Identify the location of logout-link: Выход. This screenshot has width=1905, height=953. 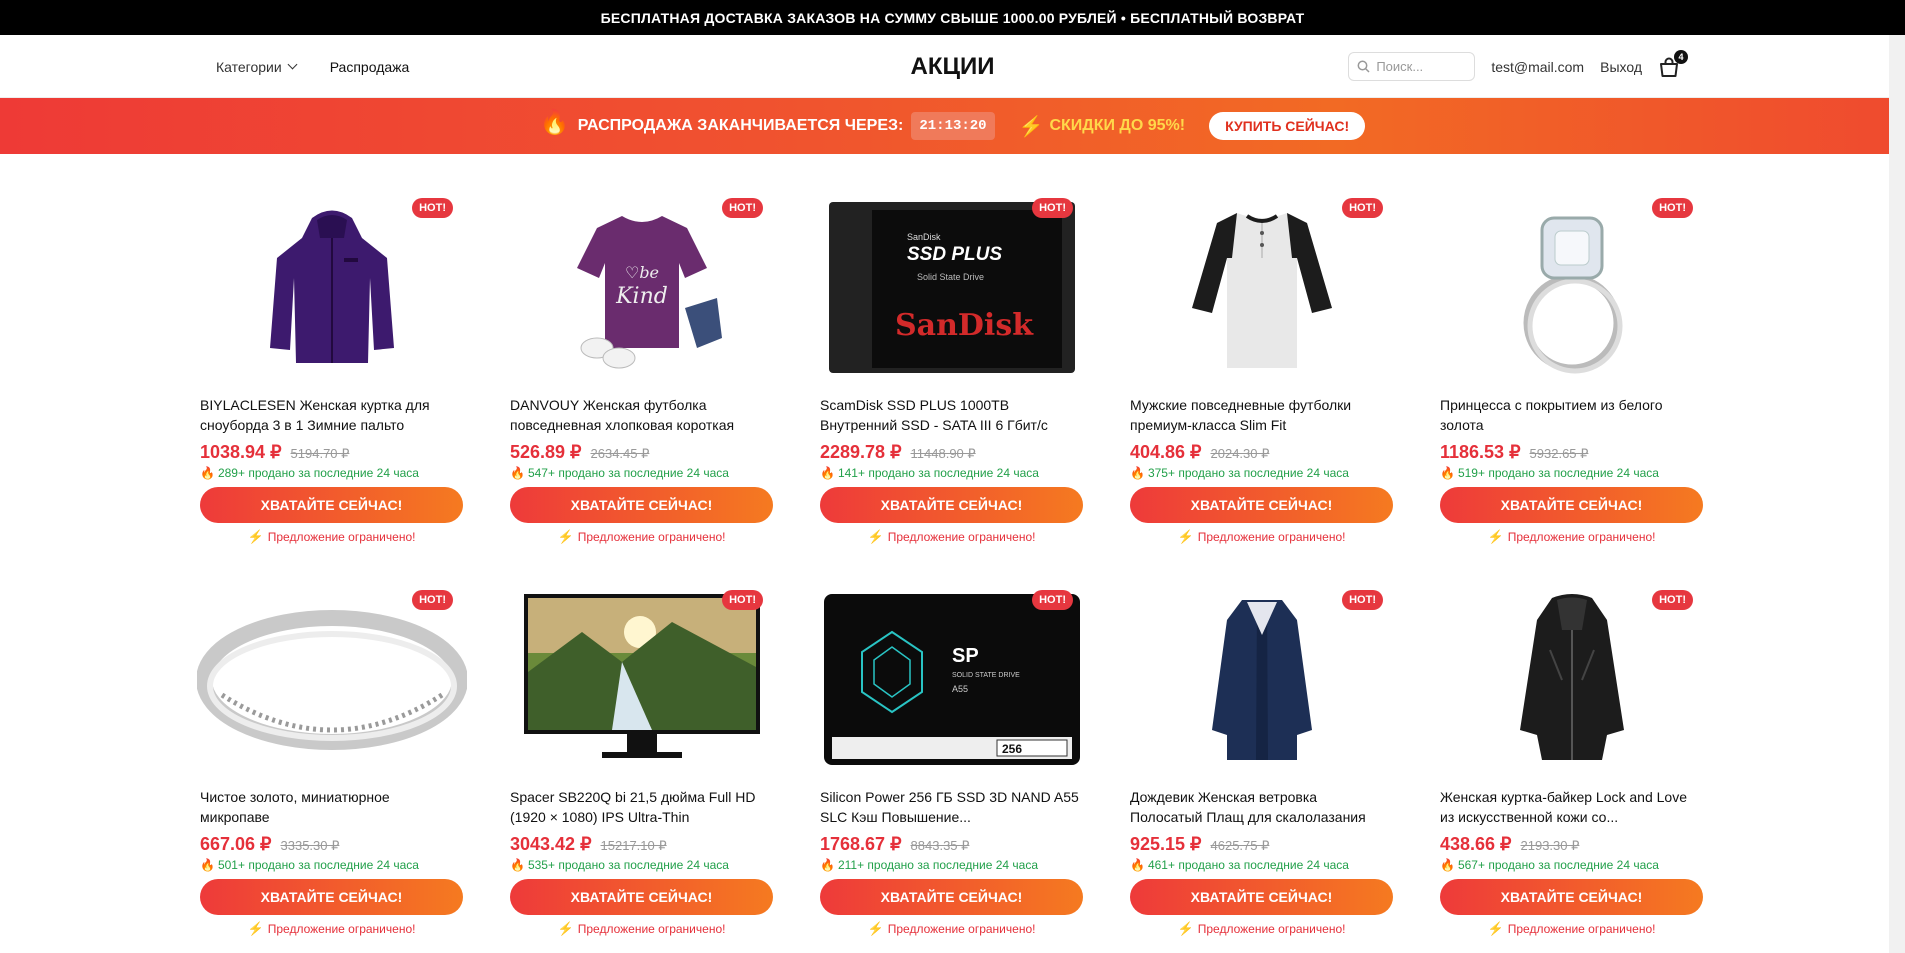
(1621, 67).